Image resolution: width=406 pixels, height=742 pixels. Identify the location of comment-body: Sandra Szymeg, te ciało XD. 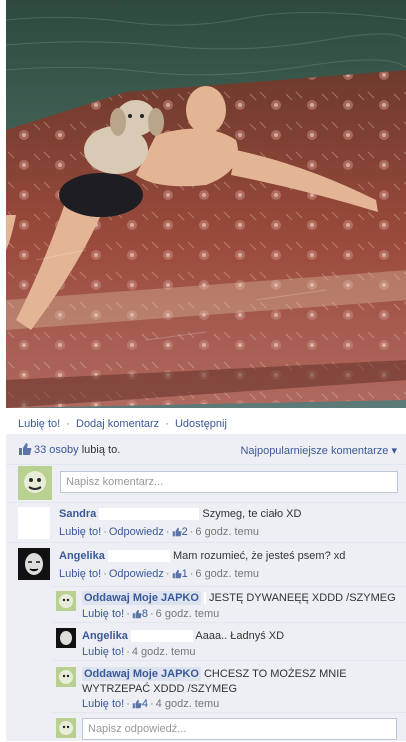
(180, 514).